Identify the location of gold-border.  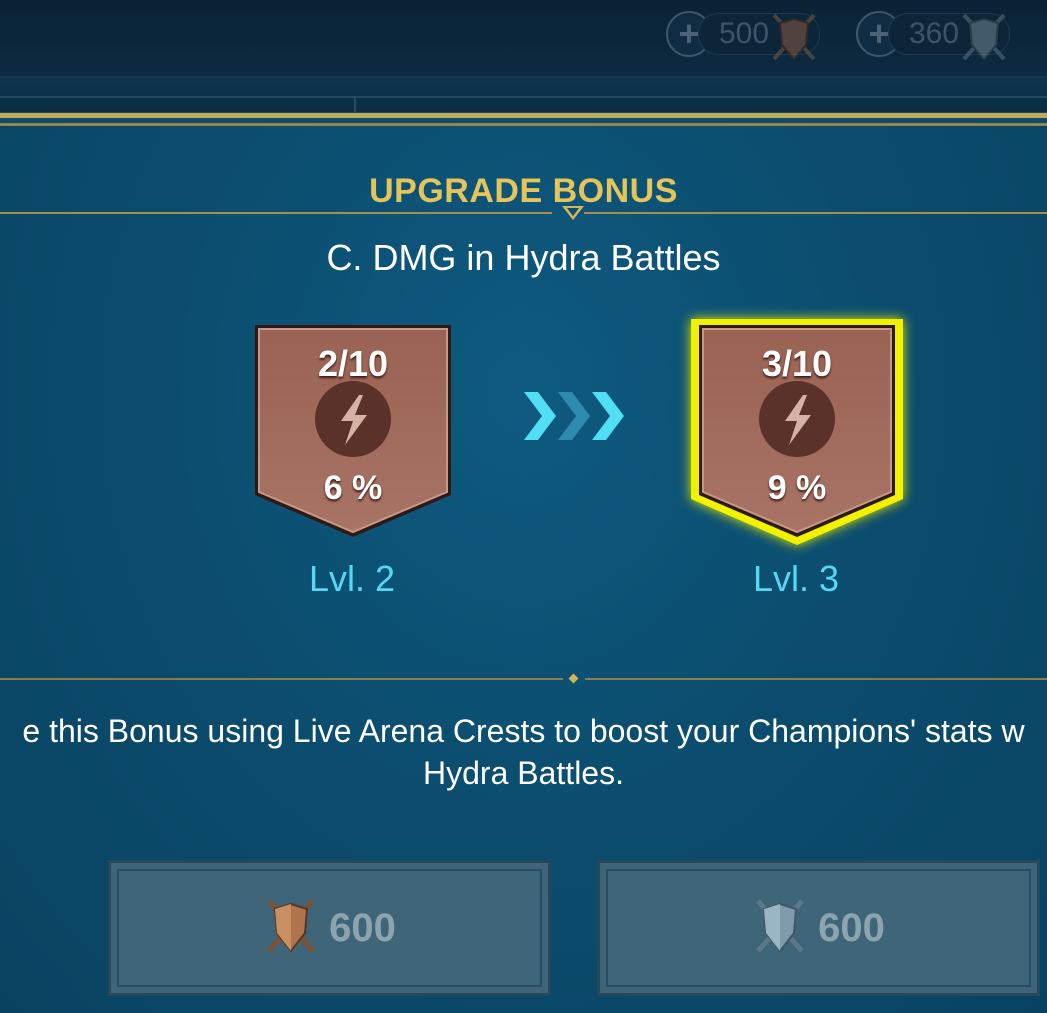
(523, 115).